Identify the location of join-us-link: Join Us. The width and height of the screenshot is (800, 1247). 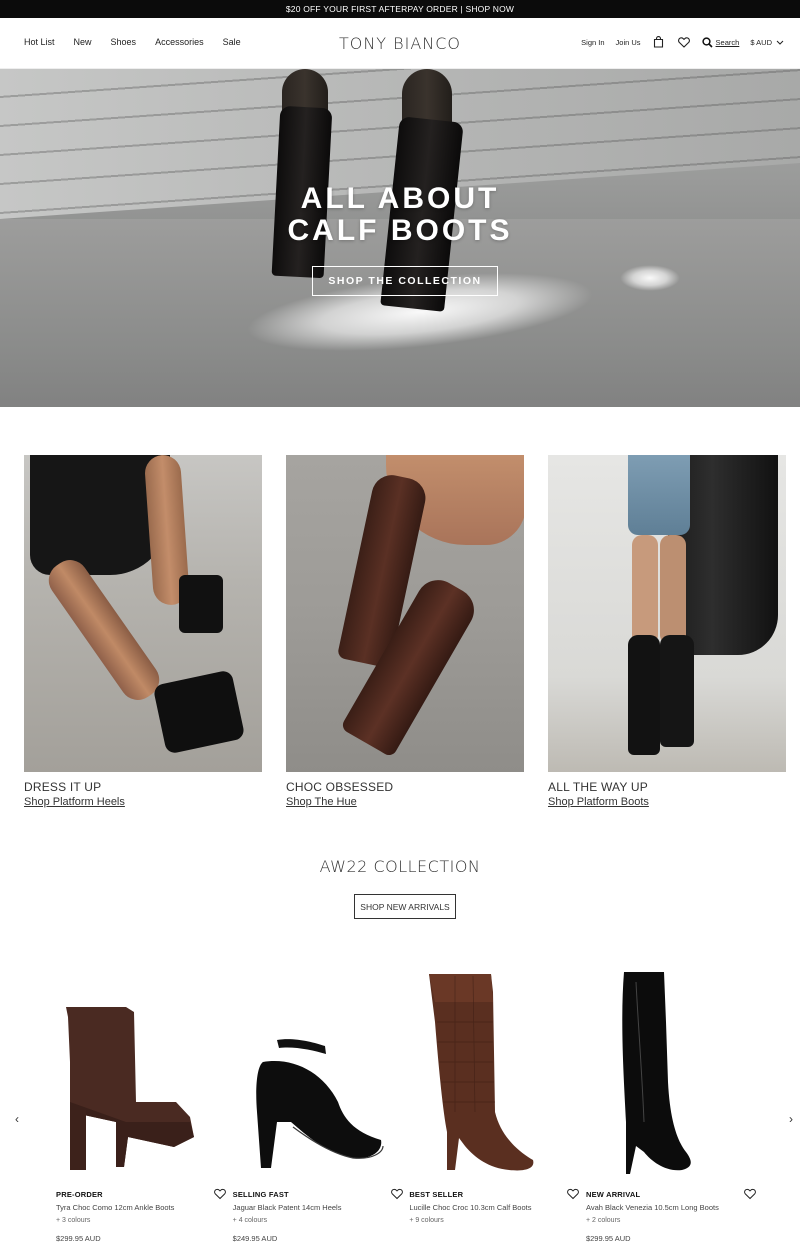
(628, 42).